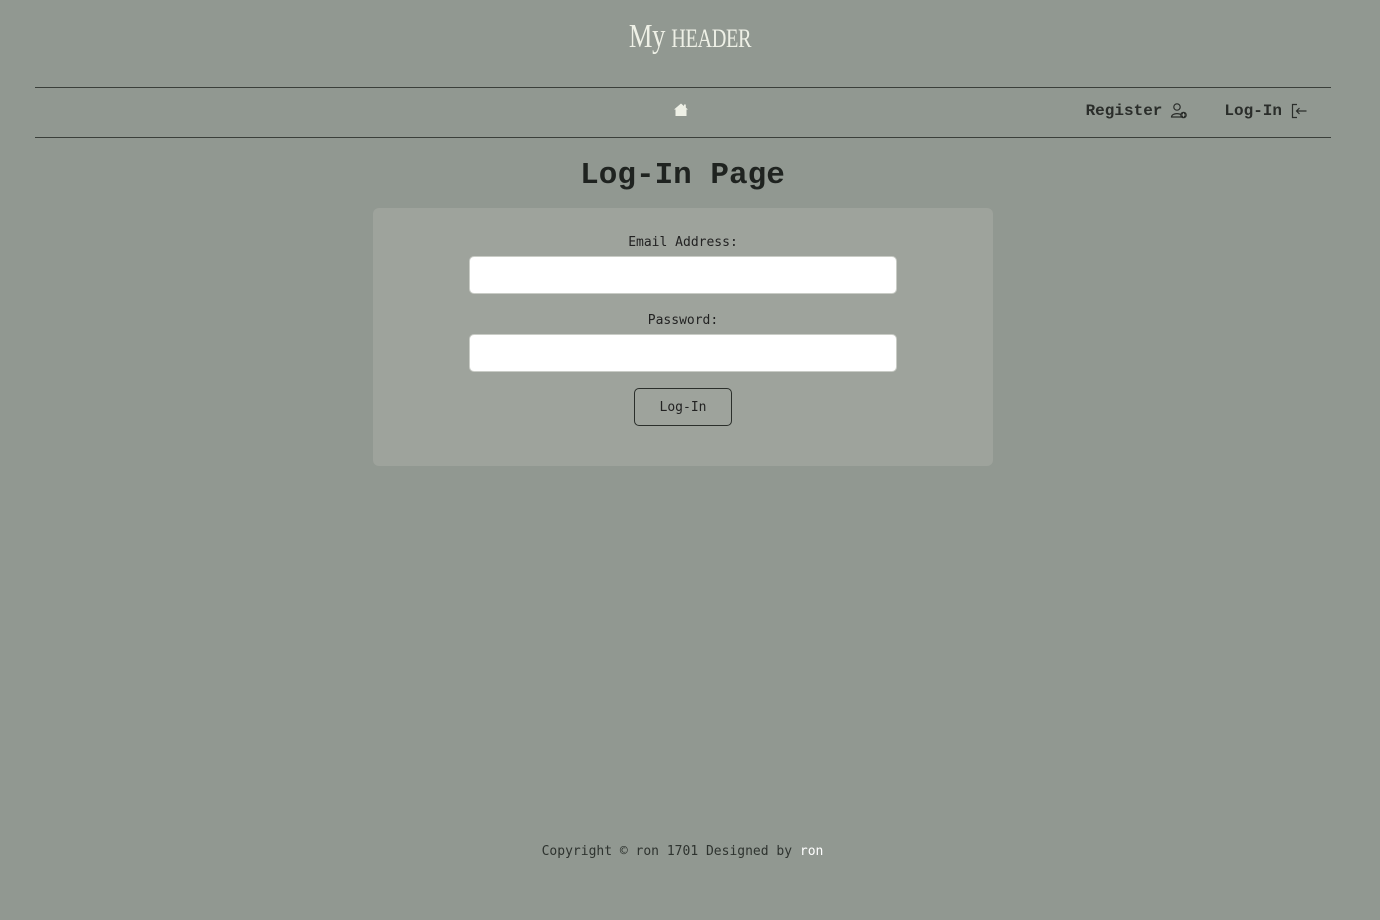  I want to click on password-field, so click(683, 353).